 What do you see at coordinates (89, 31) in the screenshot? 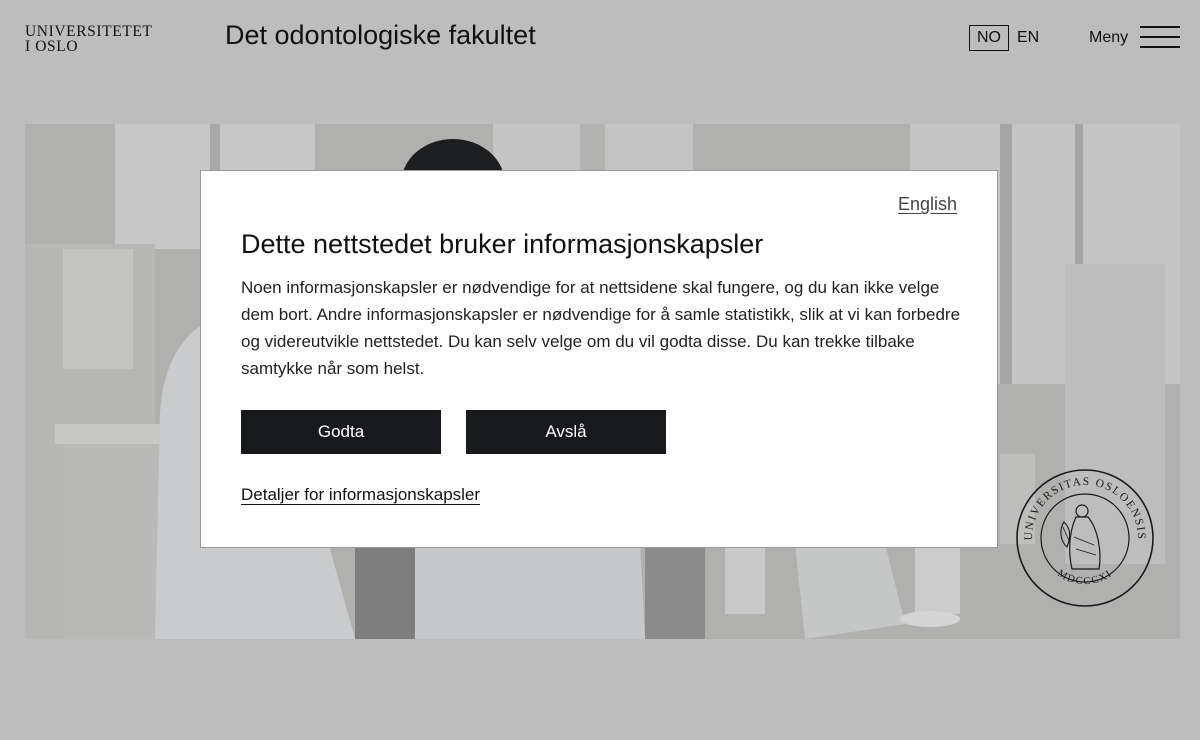
I see `logo-line-1: UNIVERSITETET` at bounding box center [89, 31].